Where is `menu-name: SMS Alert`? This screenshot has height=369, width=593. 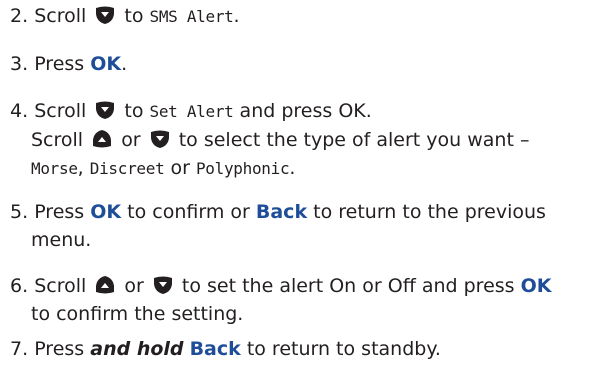 menu-name: SMS Alert is located at coordinates (191, 16).